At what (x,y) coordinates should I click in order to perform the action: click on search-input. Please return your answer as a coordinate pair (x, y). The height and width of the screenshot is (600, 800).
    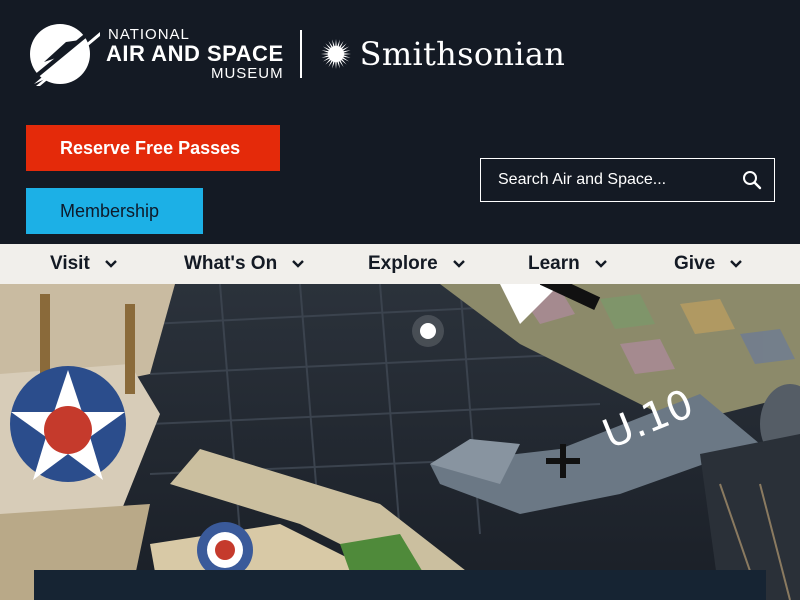
    Looking at the image, I should click on (605, 180).